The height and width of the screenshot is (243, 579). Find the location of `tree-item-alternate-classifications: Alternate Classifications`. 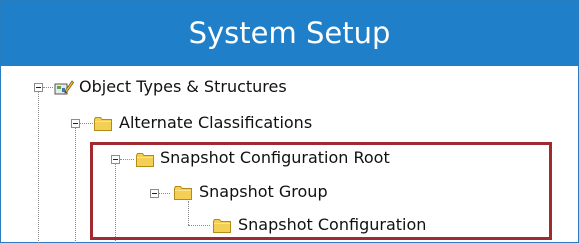

tree-item-alternate-classifications: Alternate Classifications is located at coordinates (215, 123).